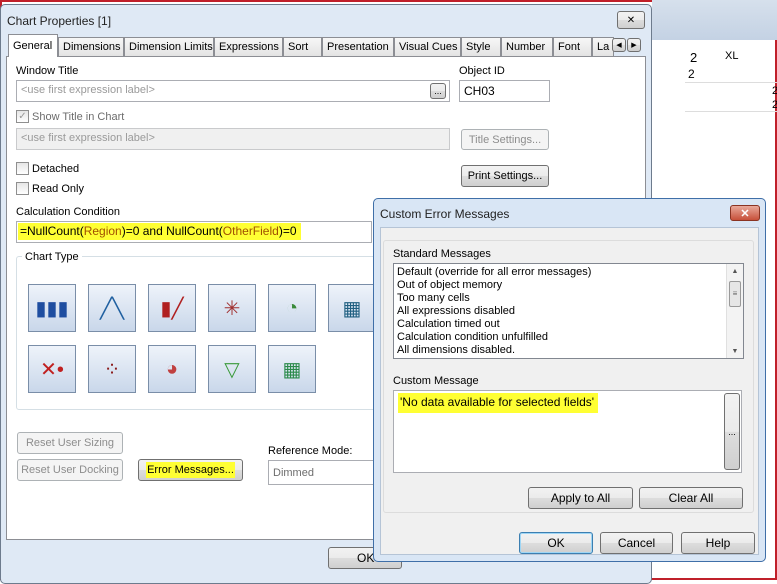 This screenshot has width=777, height=584. Describe the element at coordinates (580, 498) in the screenshot. I see `apply-to-all-button: Apply to All` at that location.